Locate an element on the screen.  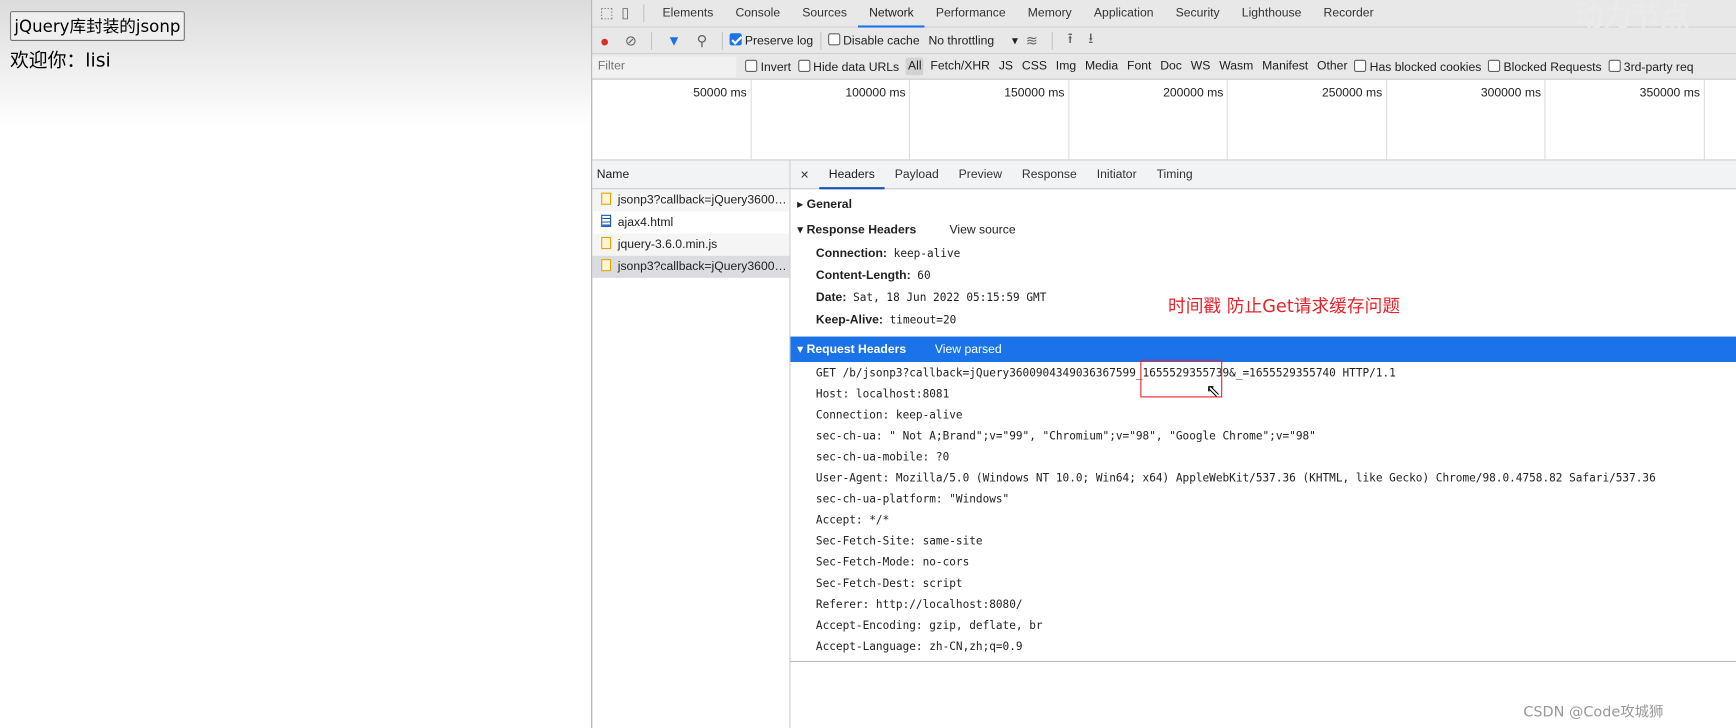
tab-recorder: Recorder is located at coordinates (1348, 13).